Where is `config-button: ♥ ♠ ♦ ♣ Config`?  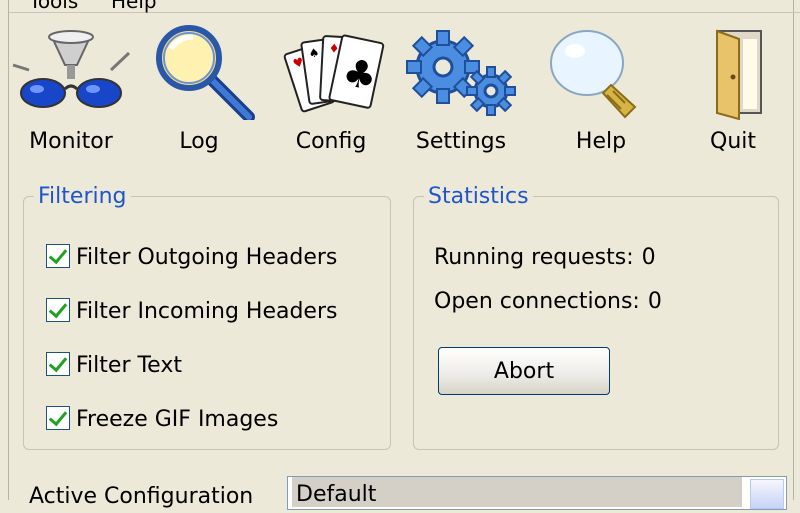 config-button: ♥ ♠ ♦ ♣ Config is located at coordinates (331, 92).